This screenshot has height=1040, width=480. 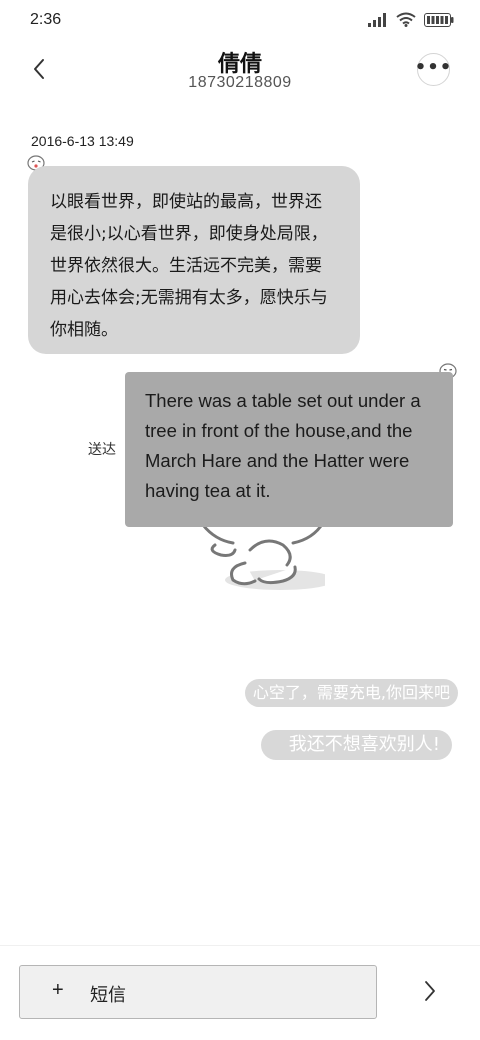 I want to click on contact-number: 18730218809, so click(x=240, y=82).